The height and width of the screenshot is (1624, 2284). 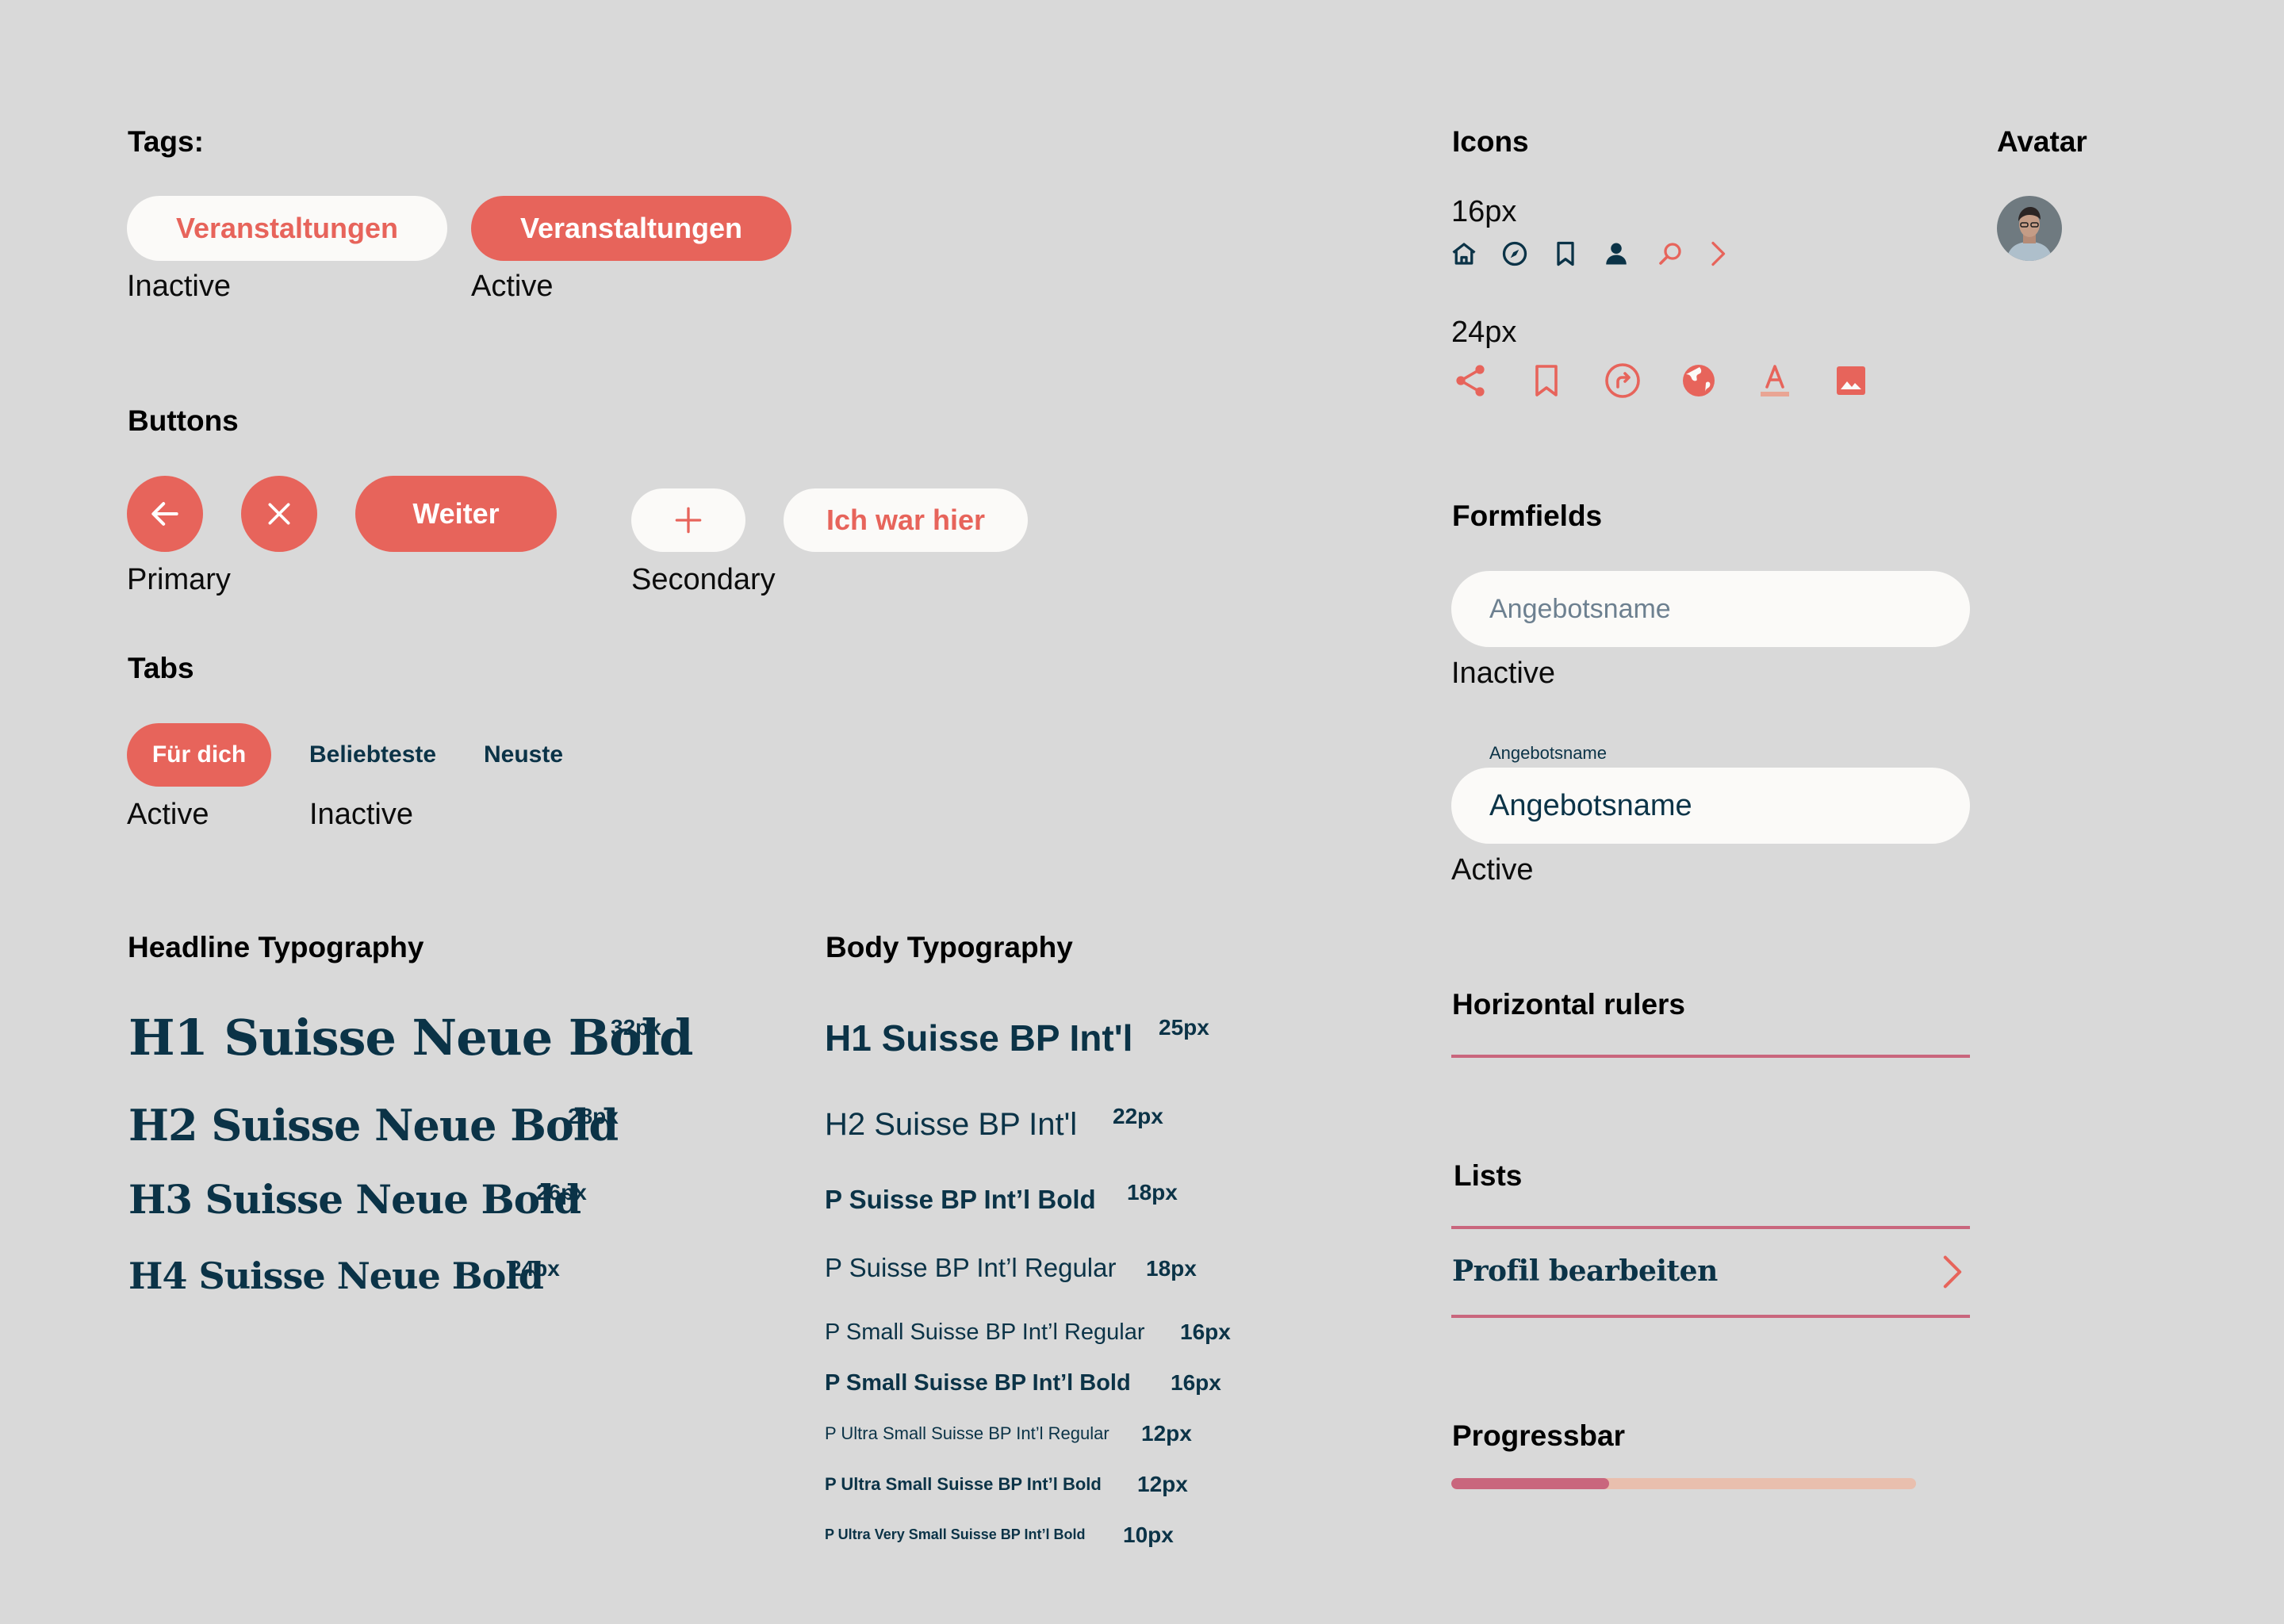 What do you see at coordinates (361, 814) in the screenshot?
I see `tabs-inactive-caption: Inactive` at bounding box center [361, 814].